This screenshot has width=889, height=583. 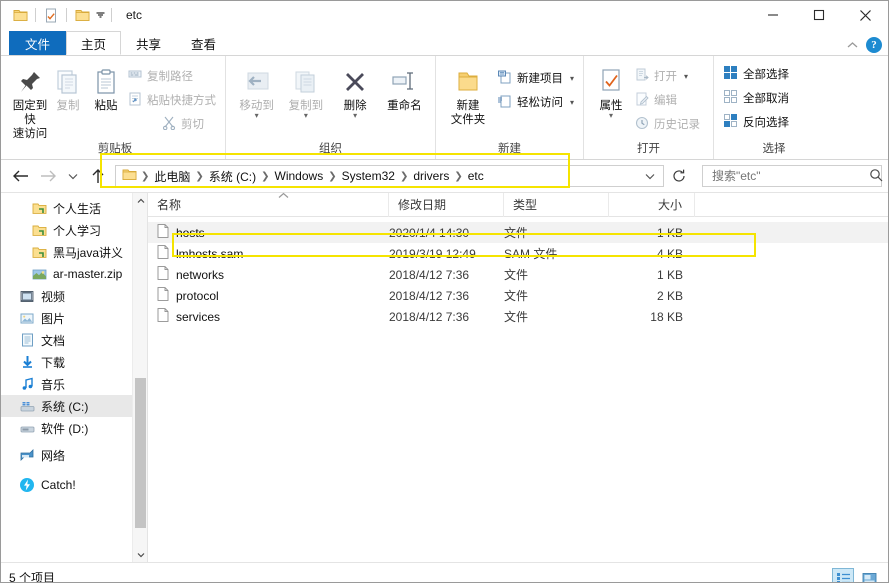 I want to click on table-row: services 2018/4/12 7:36 文件 18 KB, so click(x=518, y=316).